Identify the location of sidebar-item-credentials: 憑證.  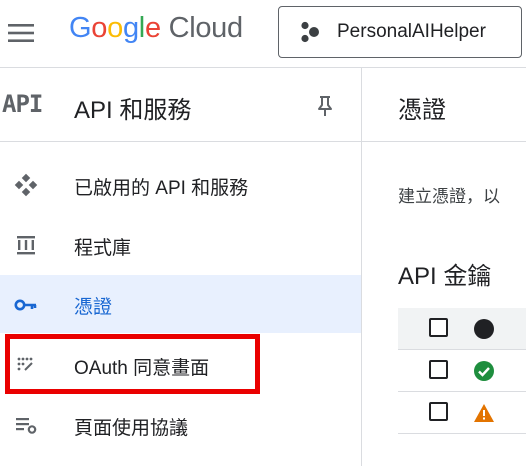
(180, 304).